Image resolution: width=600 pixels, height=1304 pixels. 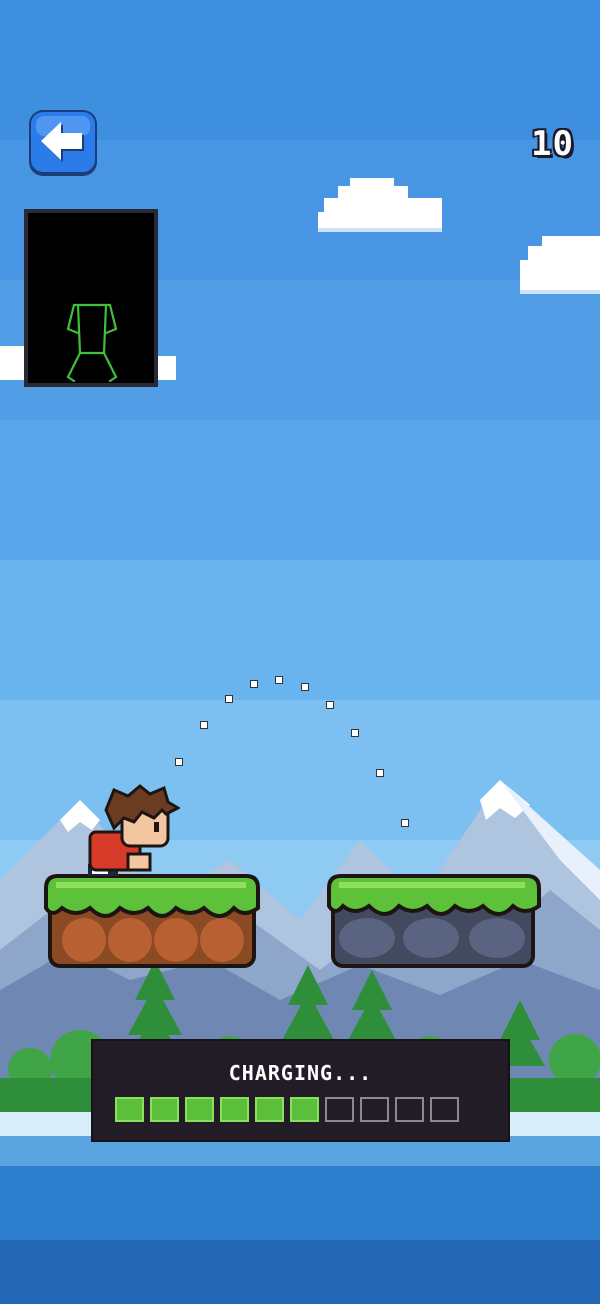 I want to click on stick-figure-pose-icon, so click(x=92, y=343).